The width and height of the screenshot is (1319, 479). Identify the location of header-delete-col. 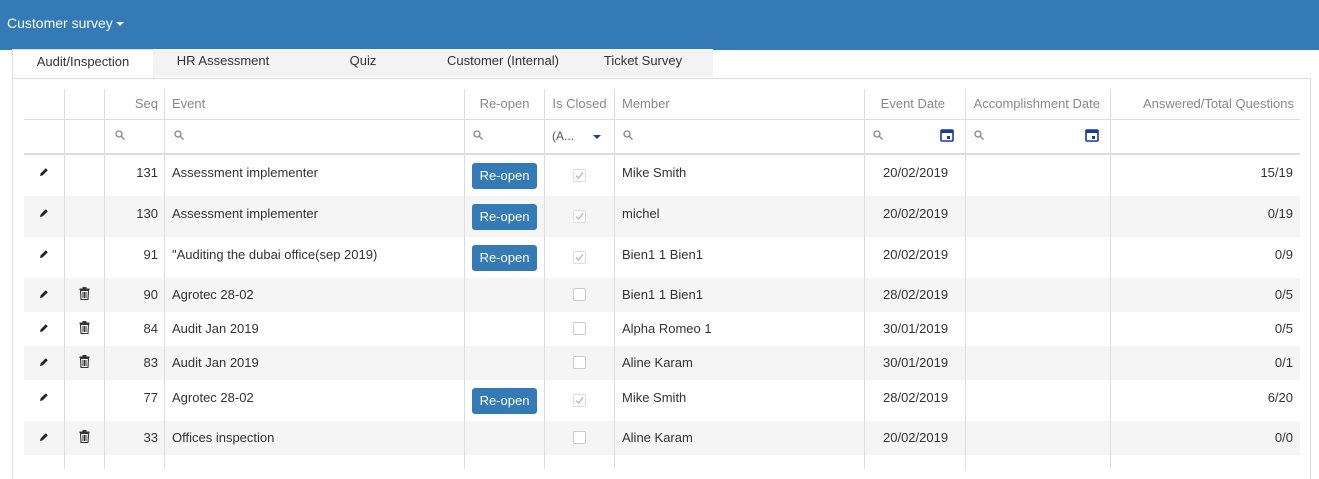
(85, 104).